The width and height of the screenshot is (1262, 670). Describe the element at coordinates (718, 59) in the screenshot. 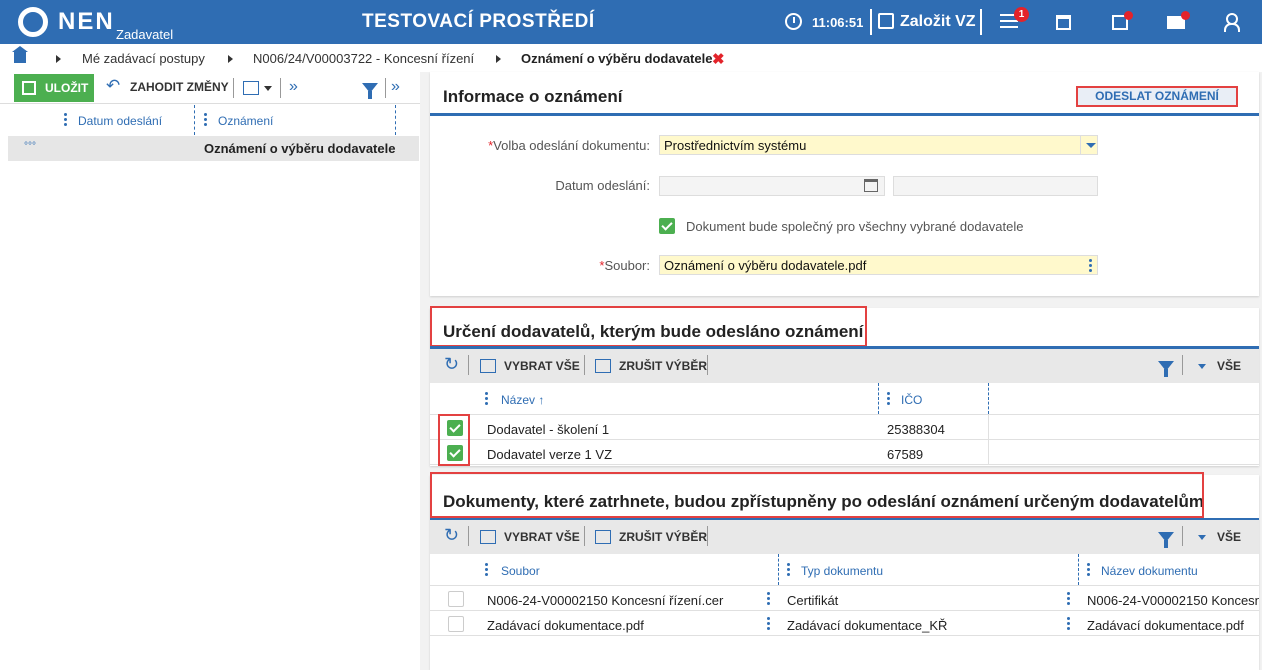

I see `close-tab-icon: ✖` at that location.